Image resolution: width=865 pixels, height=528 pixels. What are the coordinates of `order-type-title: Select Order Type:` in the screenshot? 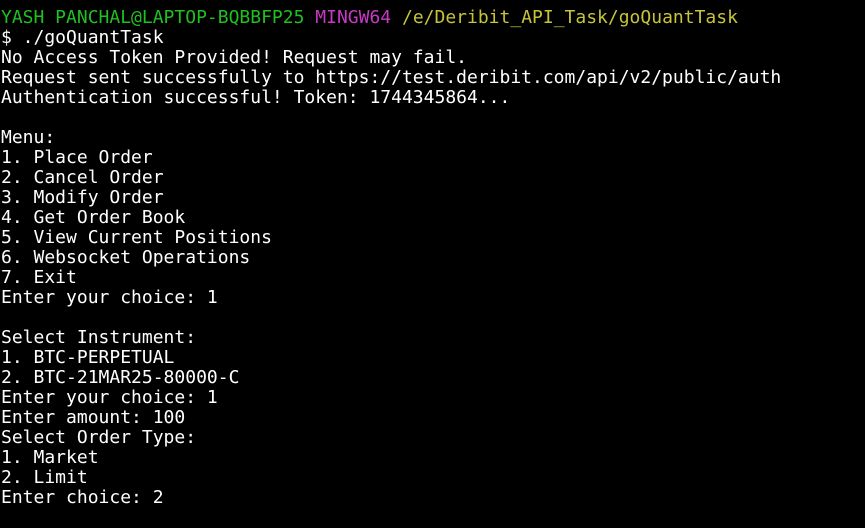 It's located at (99, 438).